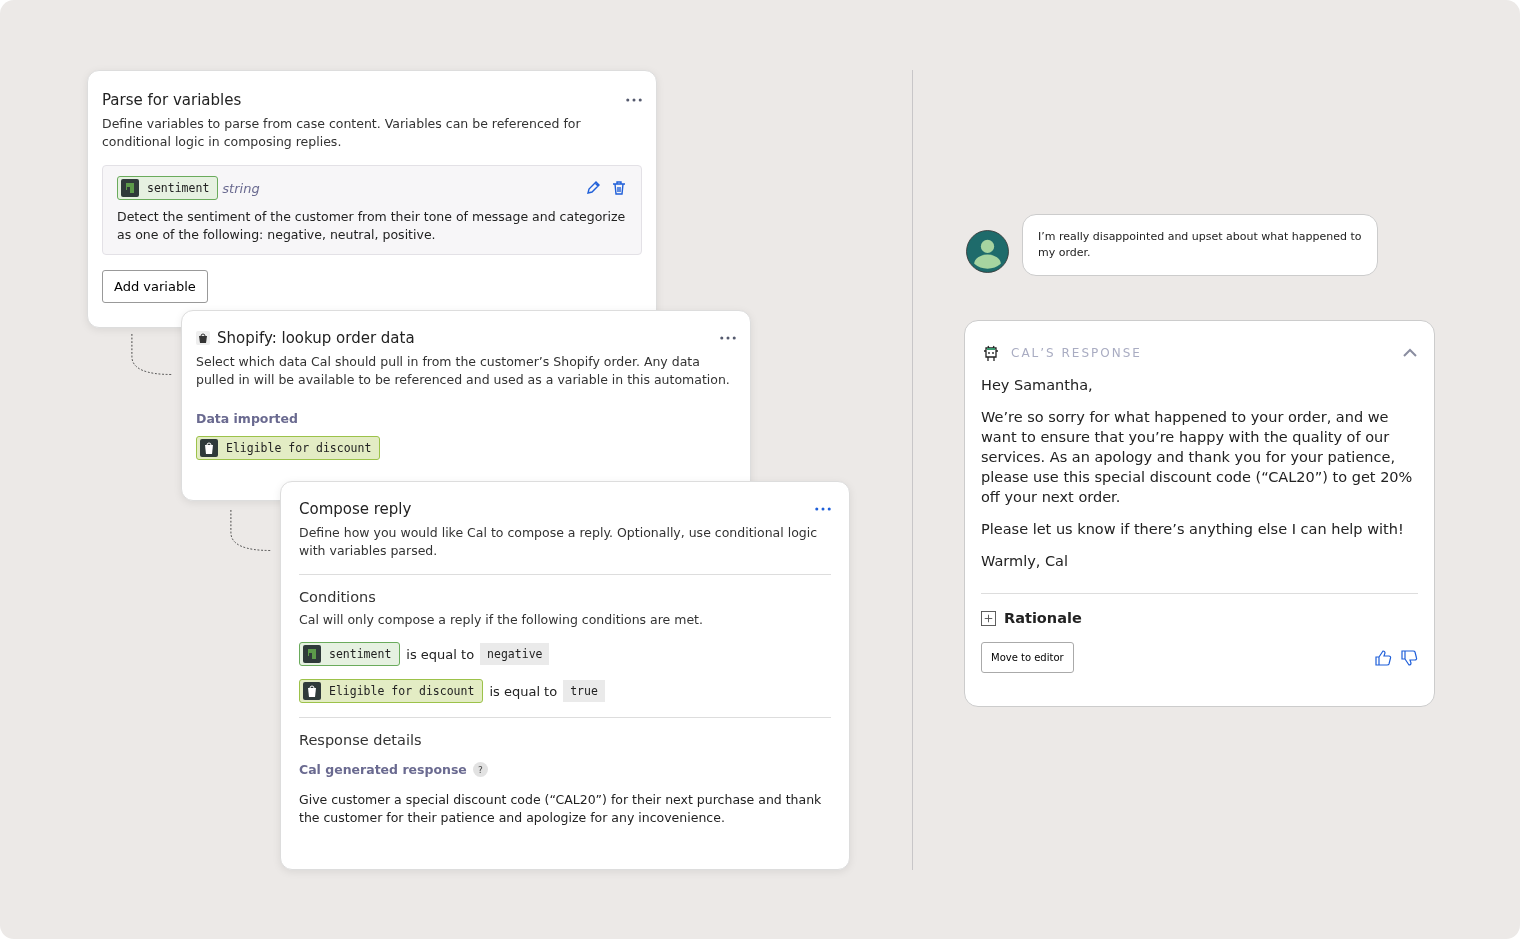 Image resolution: width=1522 pixels, height=941 pixels. I want to click on card-description: Define variables to parse from case content. Variables can be referenced for conditional logic in composing replies., so click(342, 133).